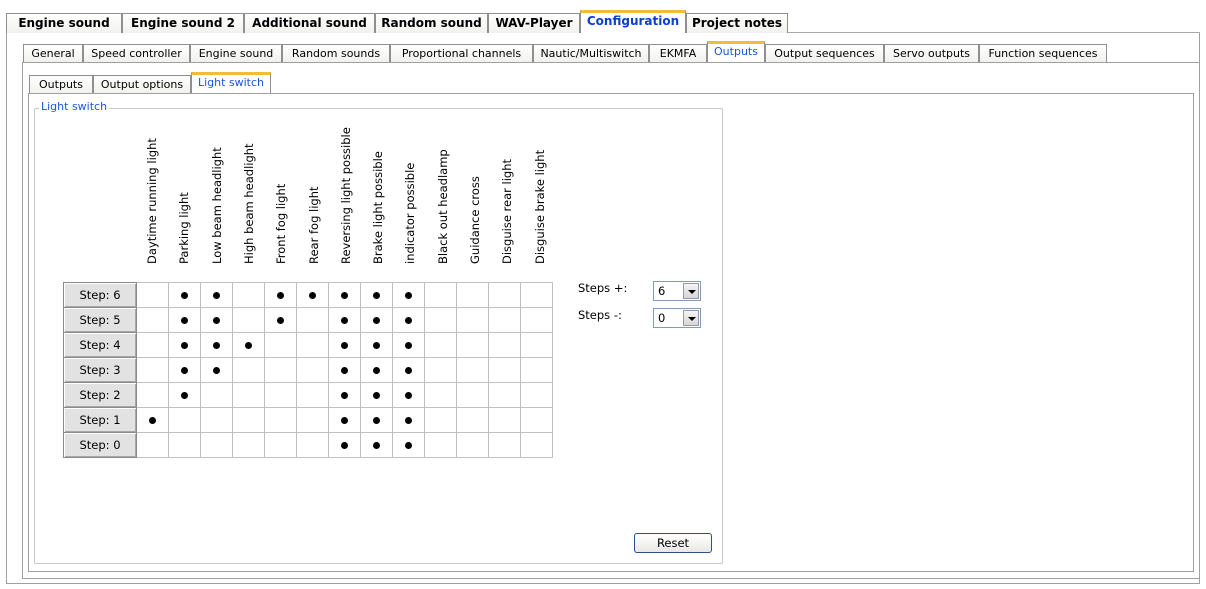  Describe the element at coordinates (100, 345) in the screenshot. I see `step-row-header: Step: 4` at that location.